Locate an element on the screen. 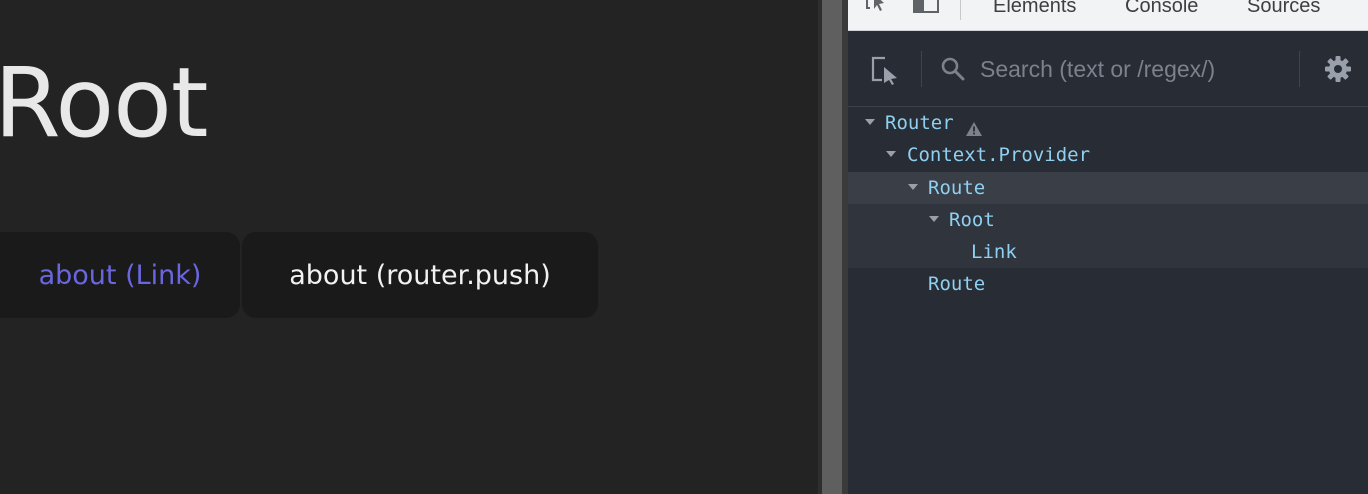 The width and height of the screenshot is (1368, 494). tree-node-label: Root is located at coordinates (972, 220).